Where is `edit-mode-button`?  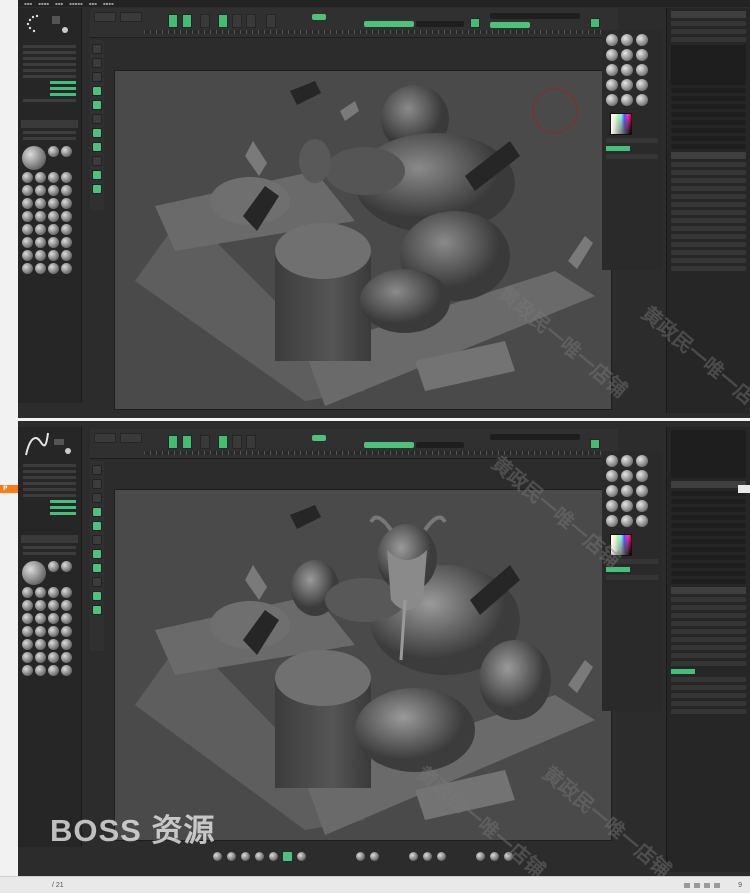 edit-mode-button is located at coordinates (131, 17).